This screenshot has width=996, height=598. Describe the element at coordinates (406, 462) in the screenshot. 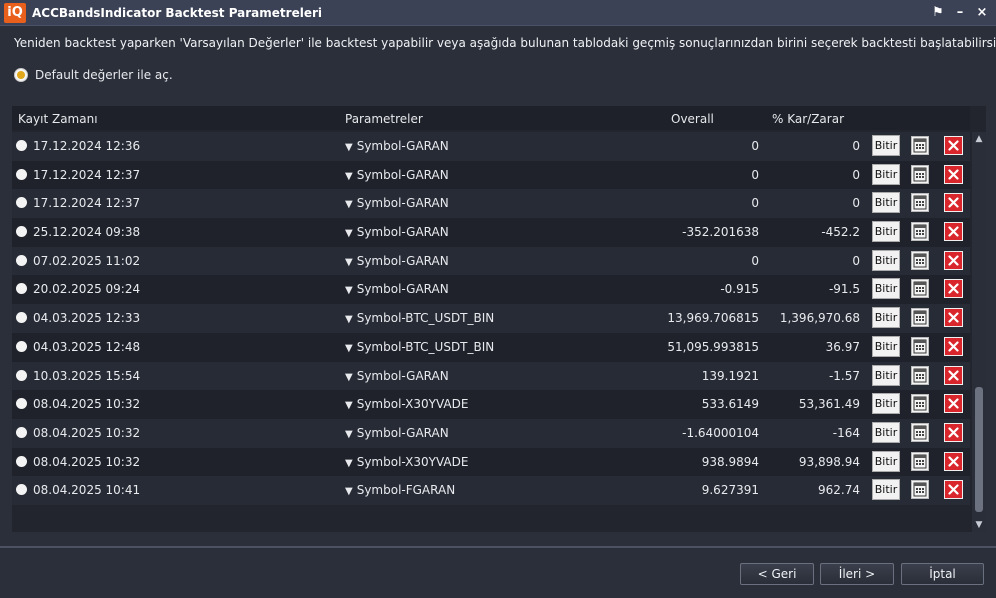

I see `row-parameters: ▼ Symbol-X30YVADE` at that location.